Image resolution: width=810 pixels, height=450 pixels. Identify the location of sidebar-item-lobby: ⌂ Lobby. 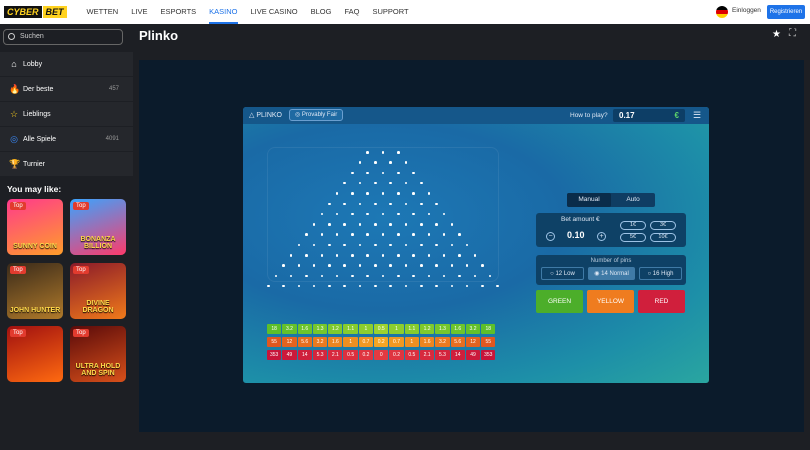
(66, 64).